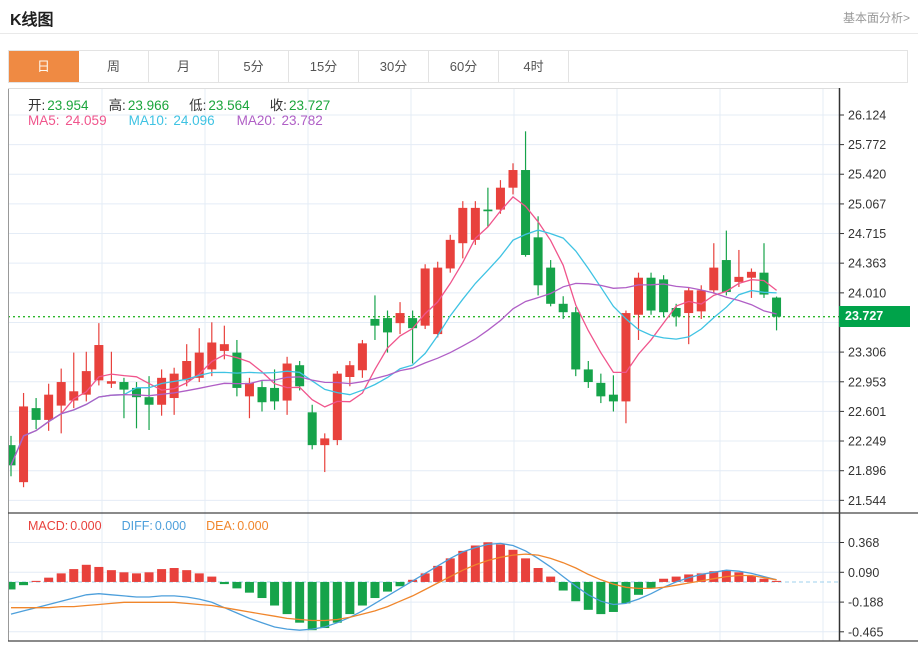 The image size is (918, 645). Describe the element at coordinates (534, 66) in the screenshot. I see `tab-4hour: 4时` at that location.